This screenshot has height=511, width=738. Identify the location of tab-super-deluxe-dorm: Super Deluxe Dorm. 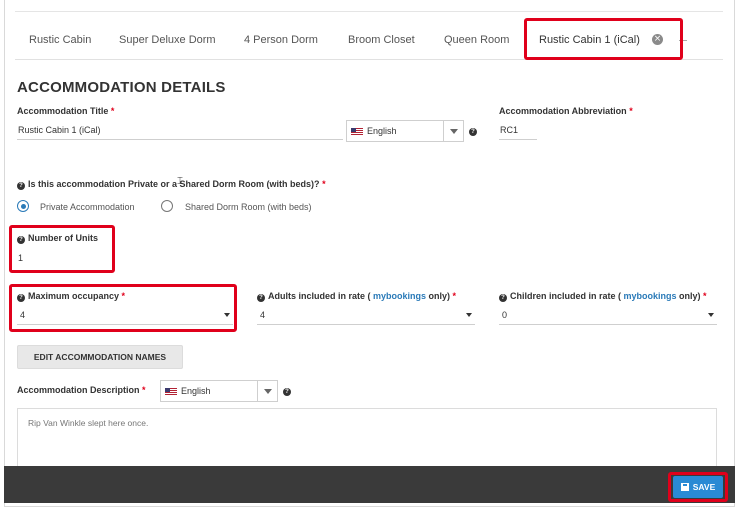
(167, 39).